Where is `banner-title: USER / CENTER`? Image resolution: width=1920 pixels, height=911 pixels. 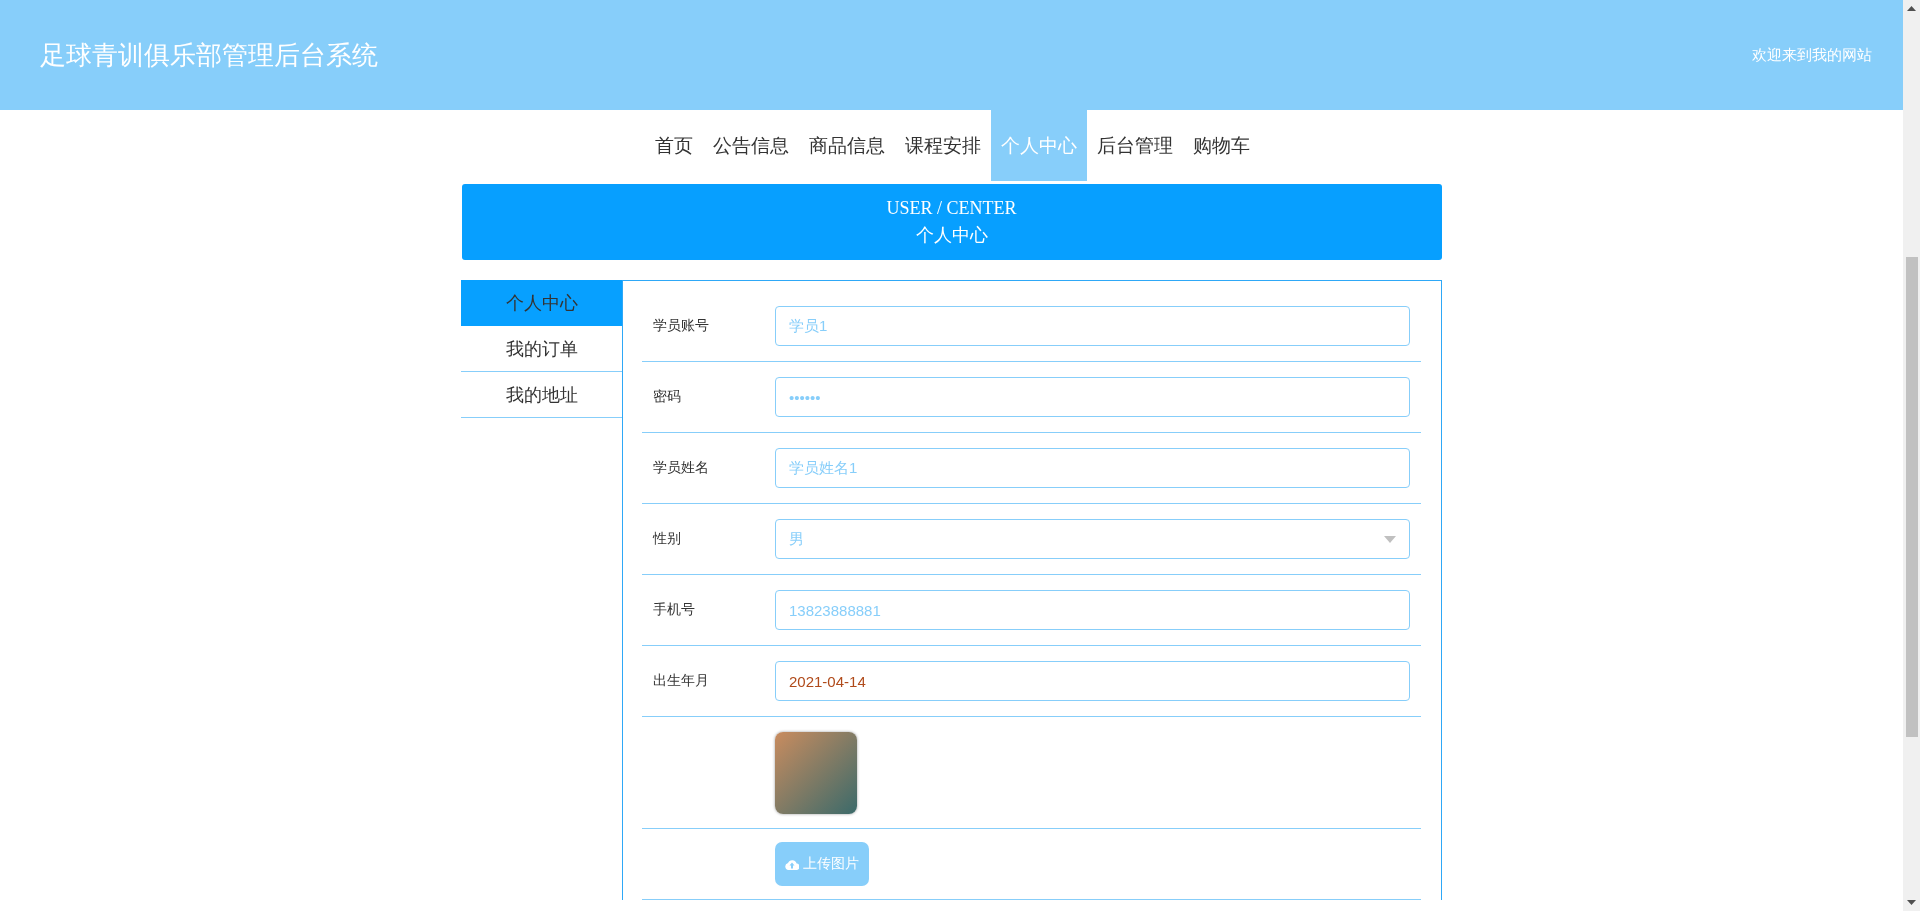
banner-title: USER / CENTER is located at coordinates (951, 208).